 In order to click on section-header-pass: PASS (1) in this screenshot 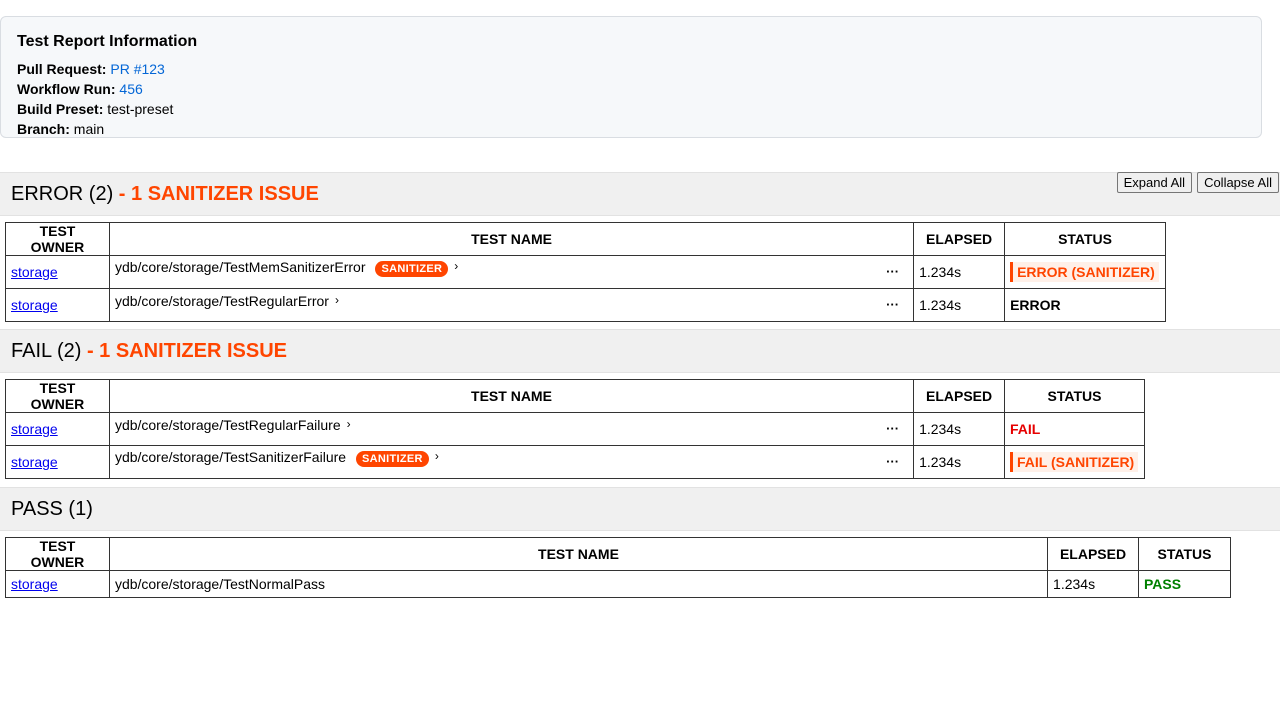, I will do `click(640, 509)`.